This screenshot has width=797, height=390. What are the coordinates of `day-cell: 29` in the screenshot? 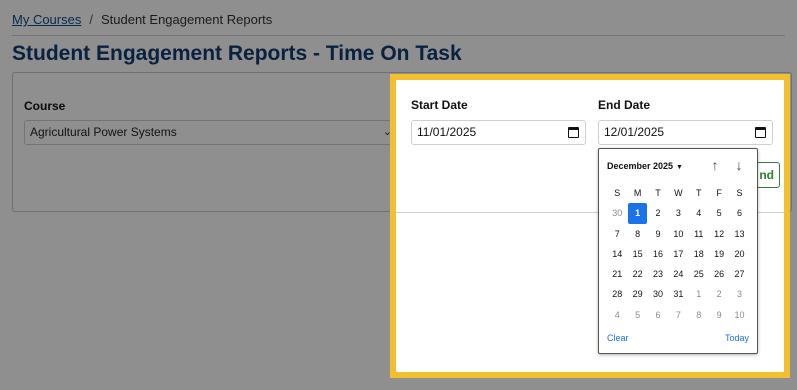 It's located at (637, 294).